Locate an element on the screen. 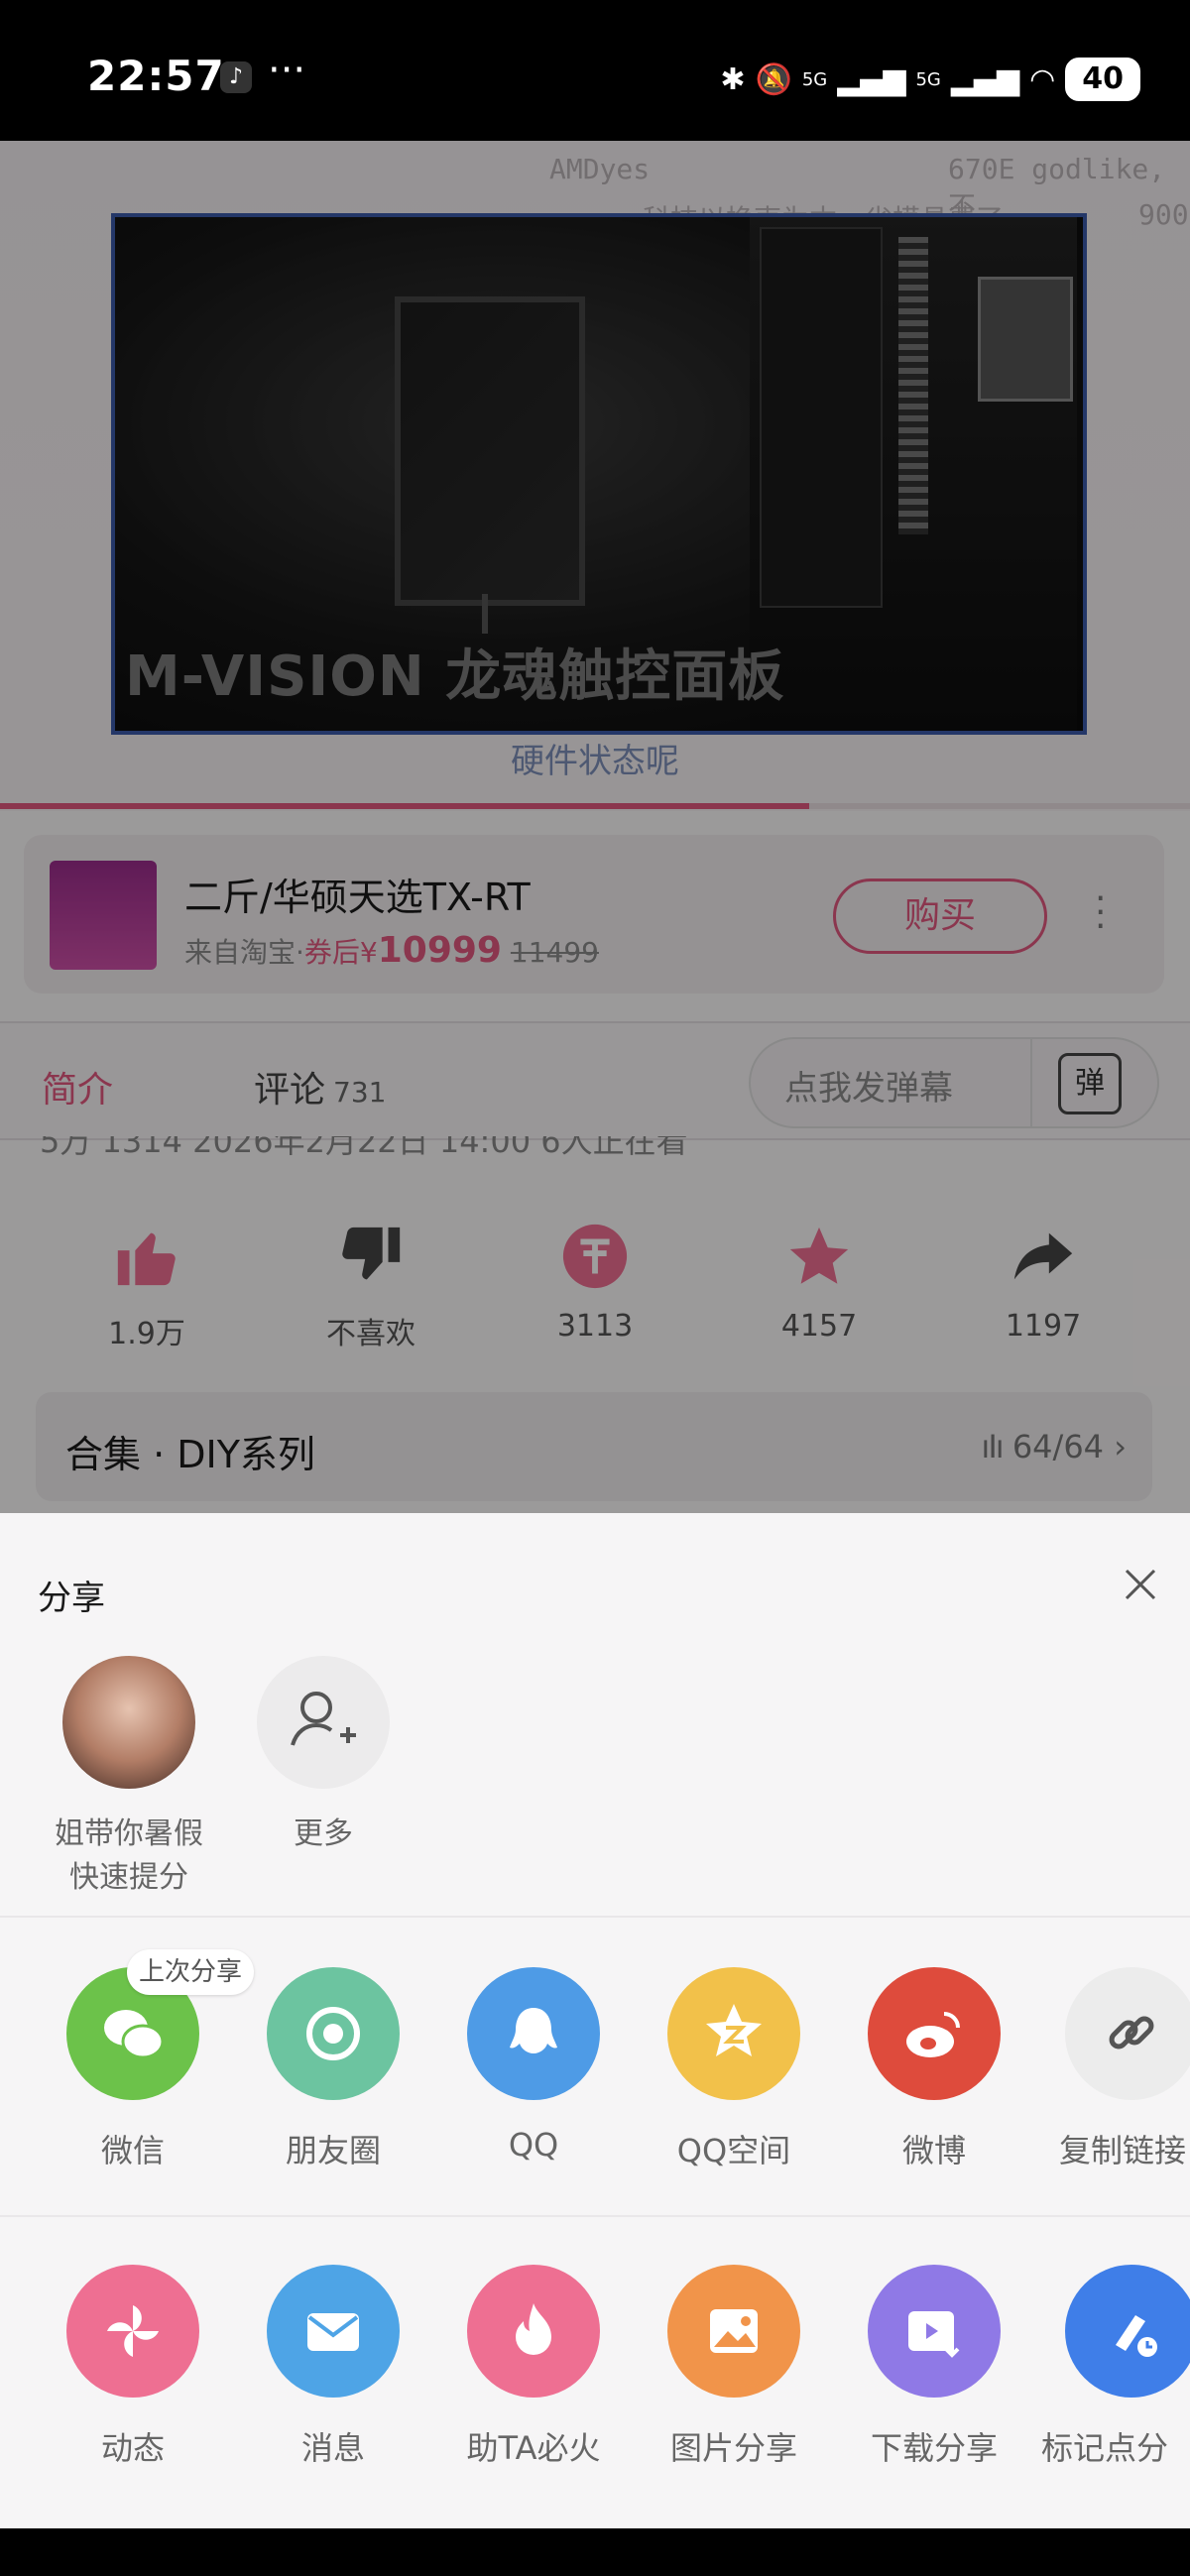  share-wechat: 微信 is located at coordinates (133, 2069).